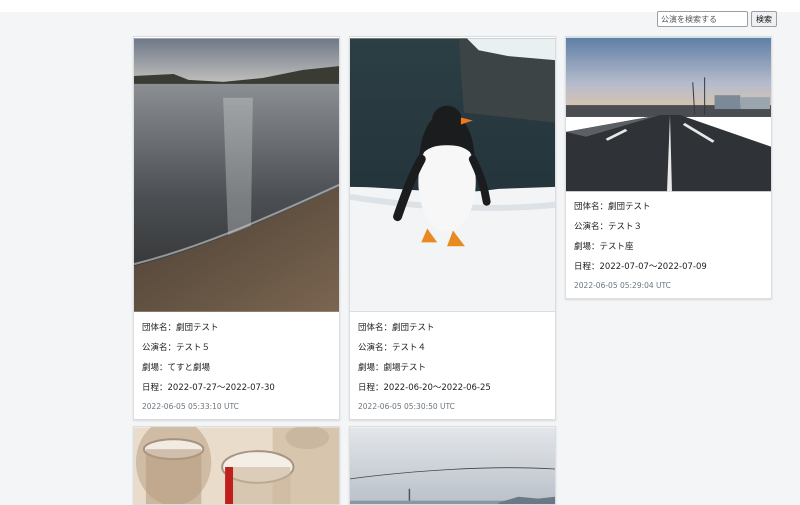  I want to click on schedule: 日程：2022-06-20〜2022-06-25, so click(424, 388).